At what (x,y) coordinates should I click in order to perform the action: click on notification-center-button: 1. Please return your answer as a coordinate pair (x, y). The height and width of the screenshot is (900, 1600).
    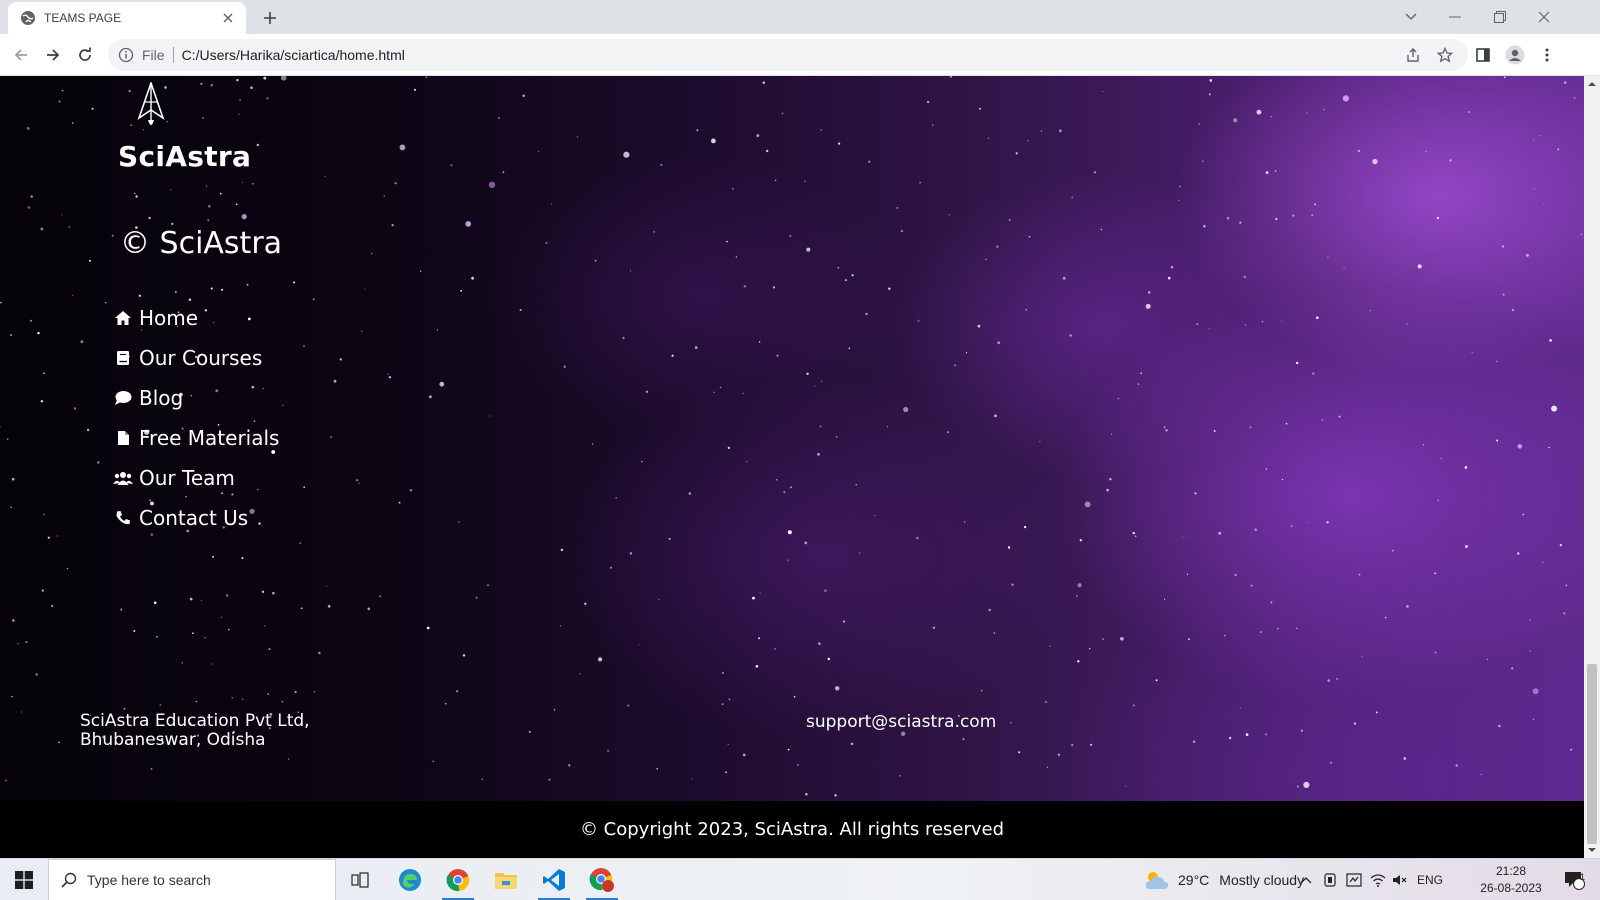
    Looking at the image, I should click on (1574, 879).